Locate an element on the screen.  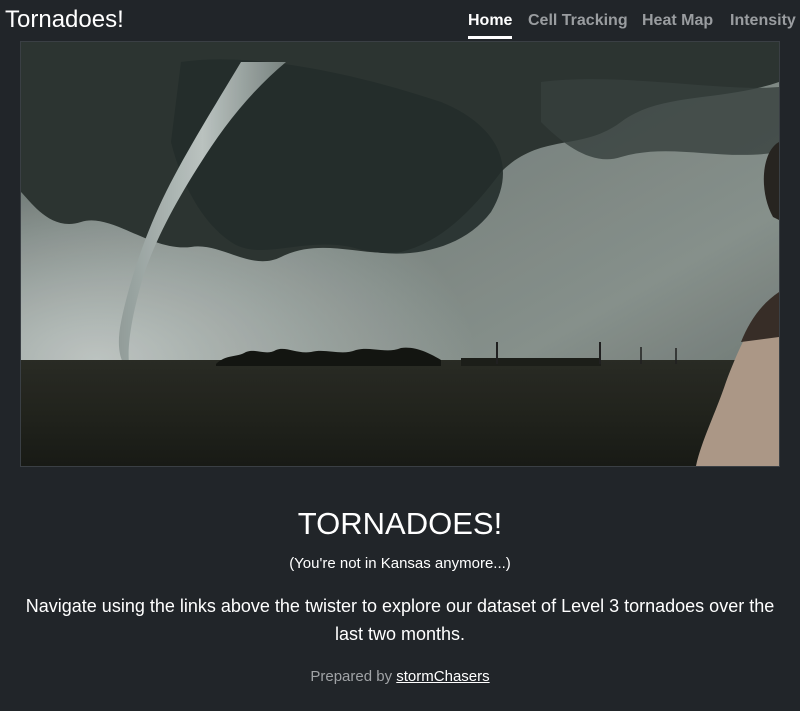
credit-line: Prepared by stormChasers is located at coordinates (400, 677).